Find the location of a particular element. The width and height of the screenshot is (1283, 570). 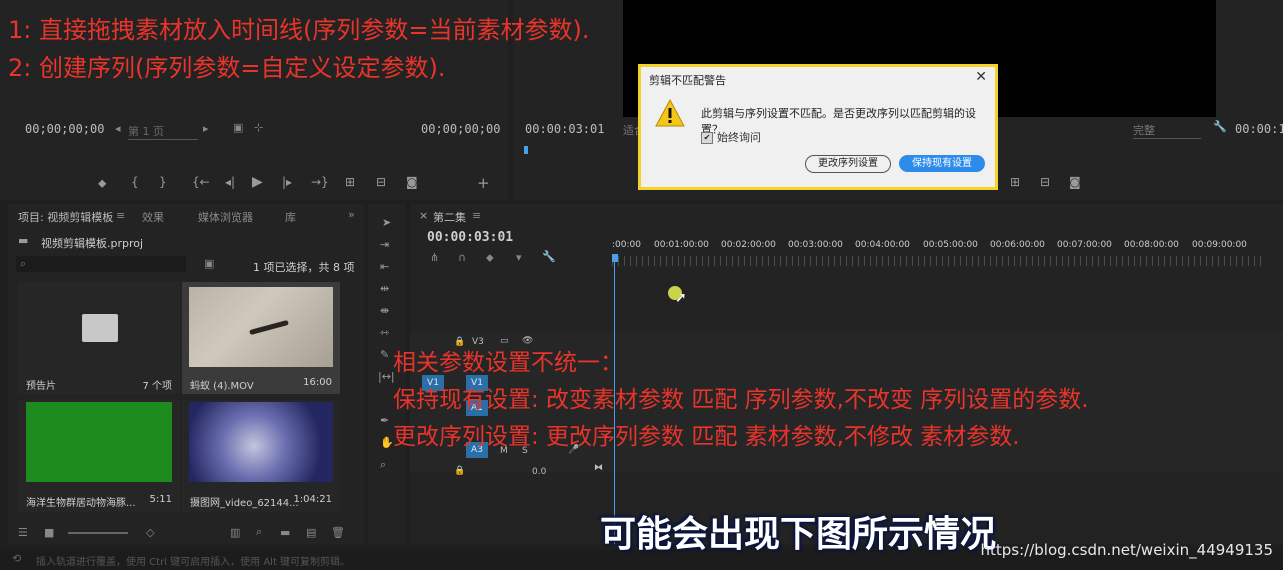

razor-icon: ✎ is located at coordinates (384, 354).